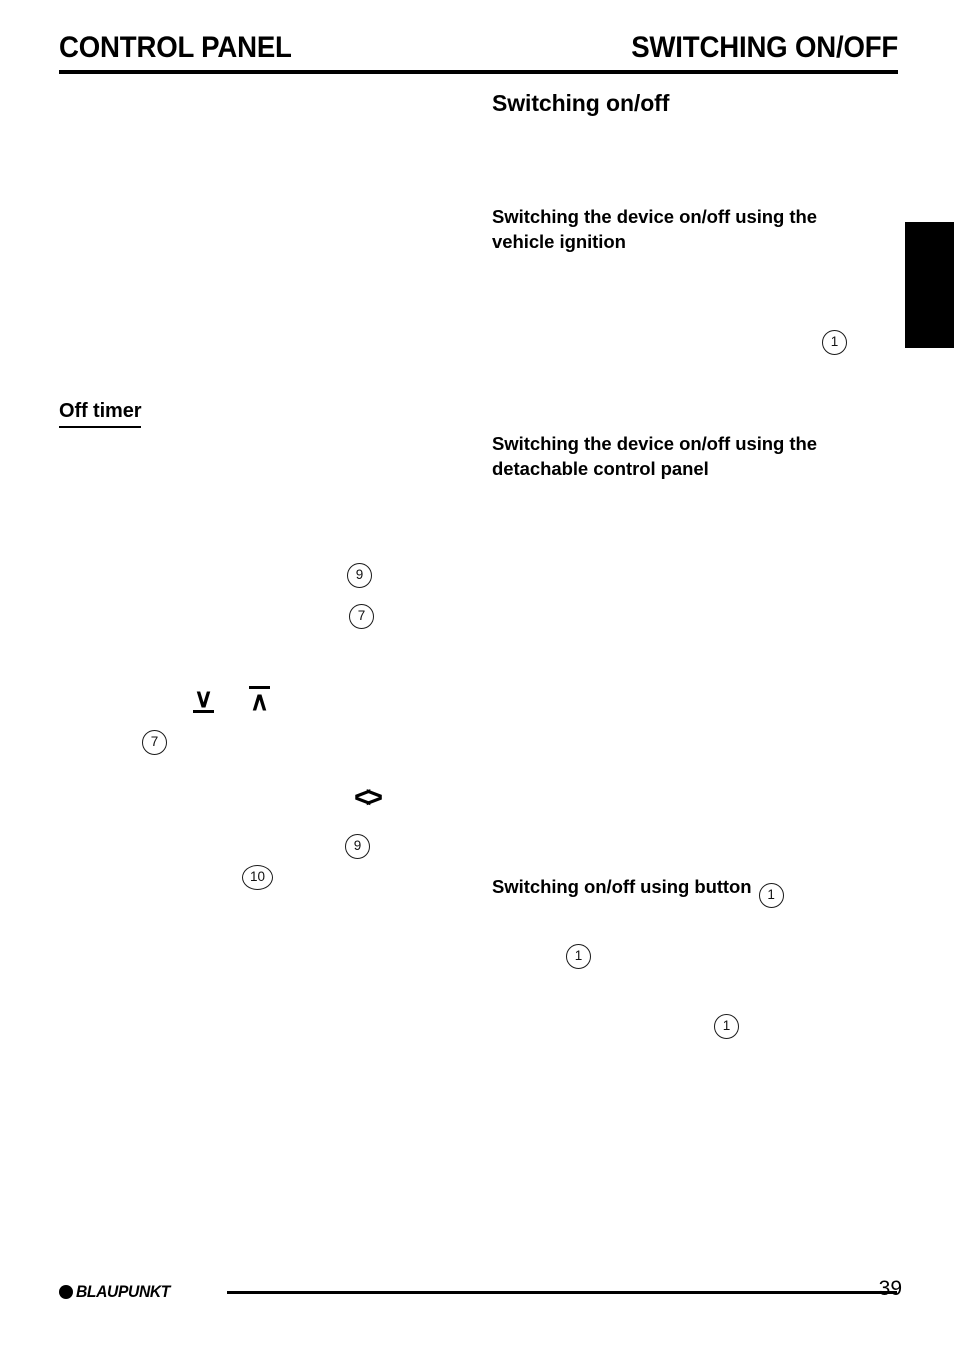  I want to click on callout-marker-9: 9, so click(359, 575).